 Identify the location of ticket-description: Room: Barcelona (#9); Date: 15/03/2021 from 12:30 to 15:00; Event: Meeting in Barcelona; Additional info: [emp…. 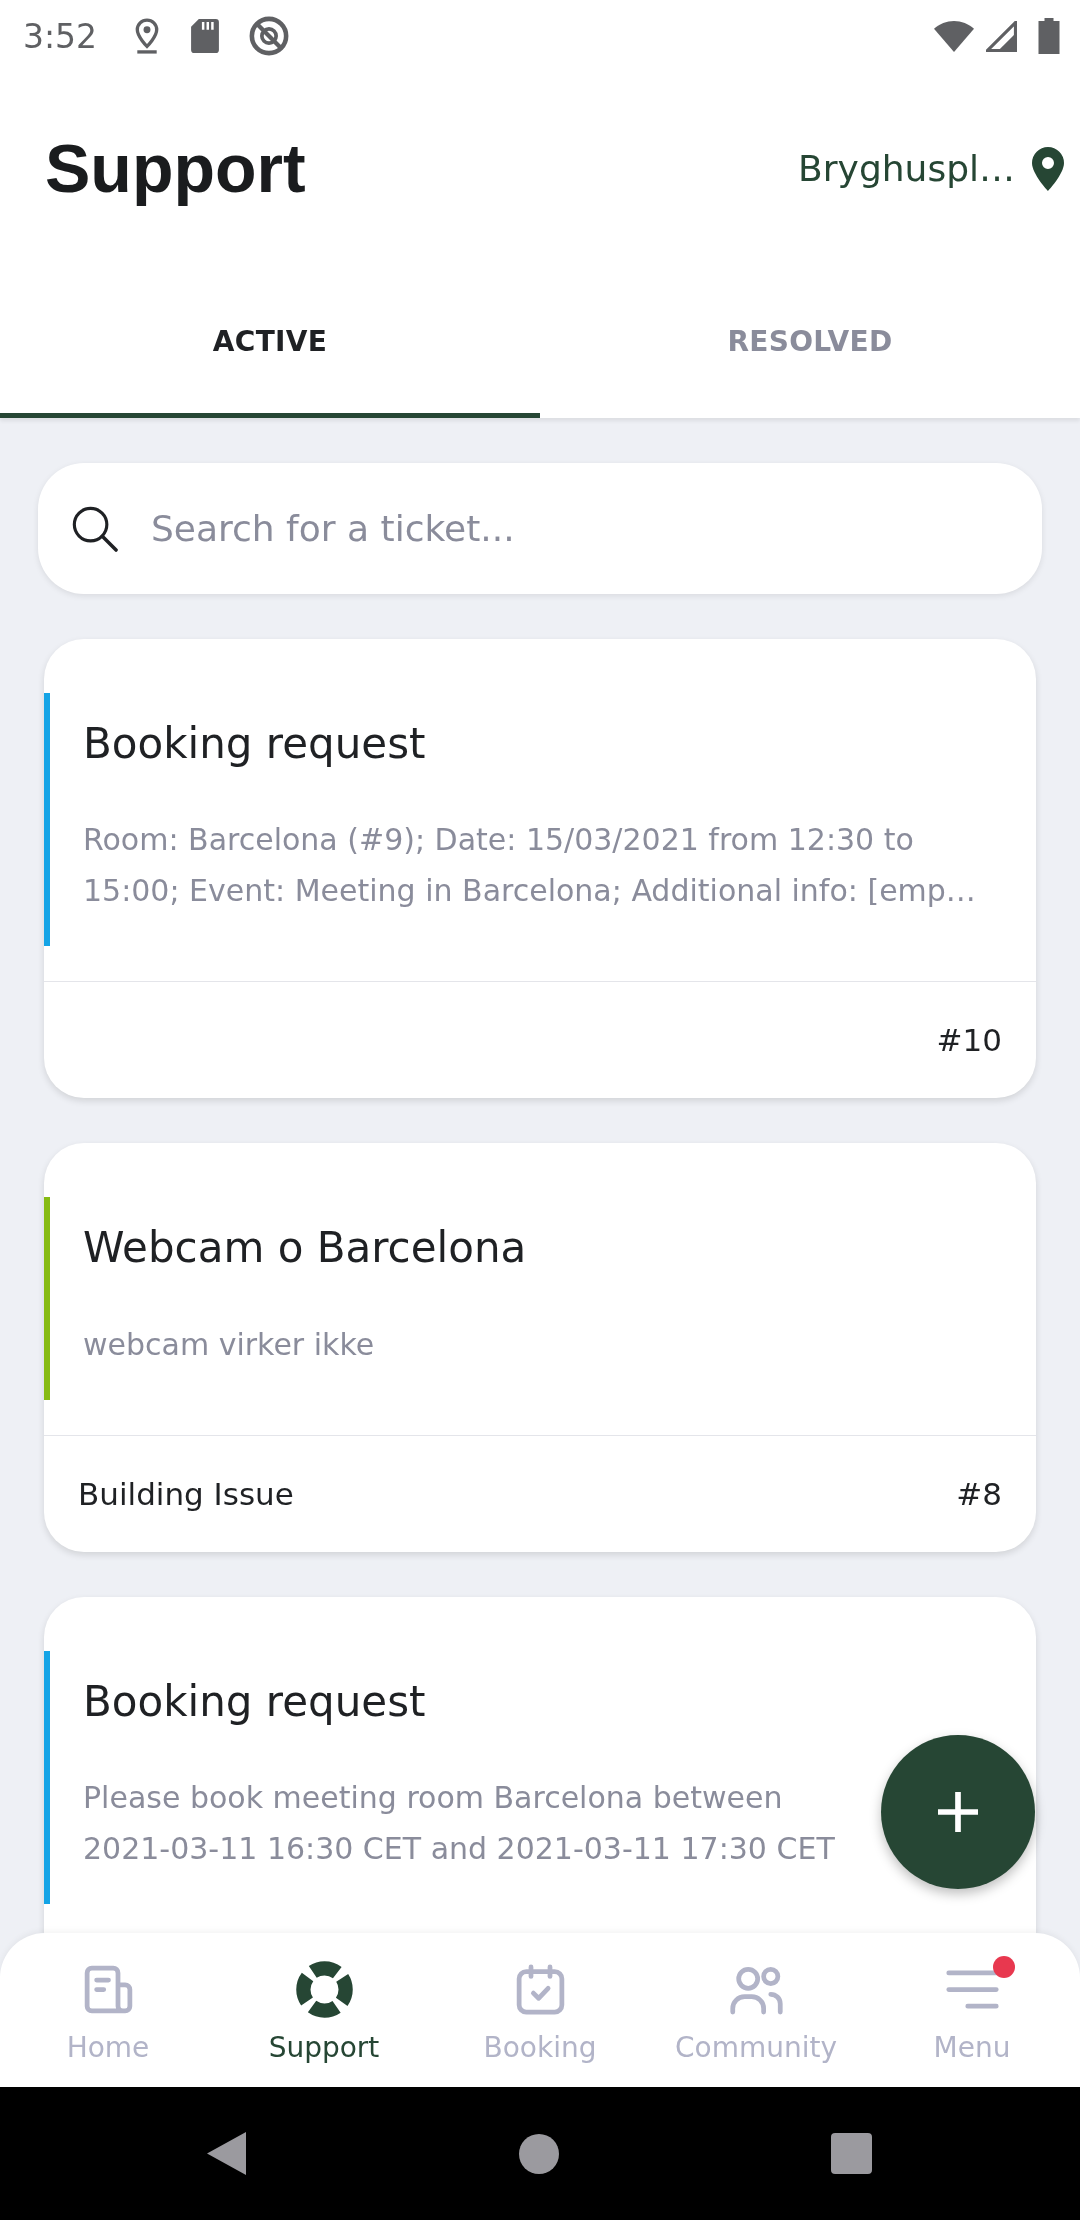
(530, 866).